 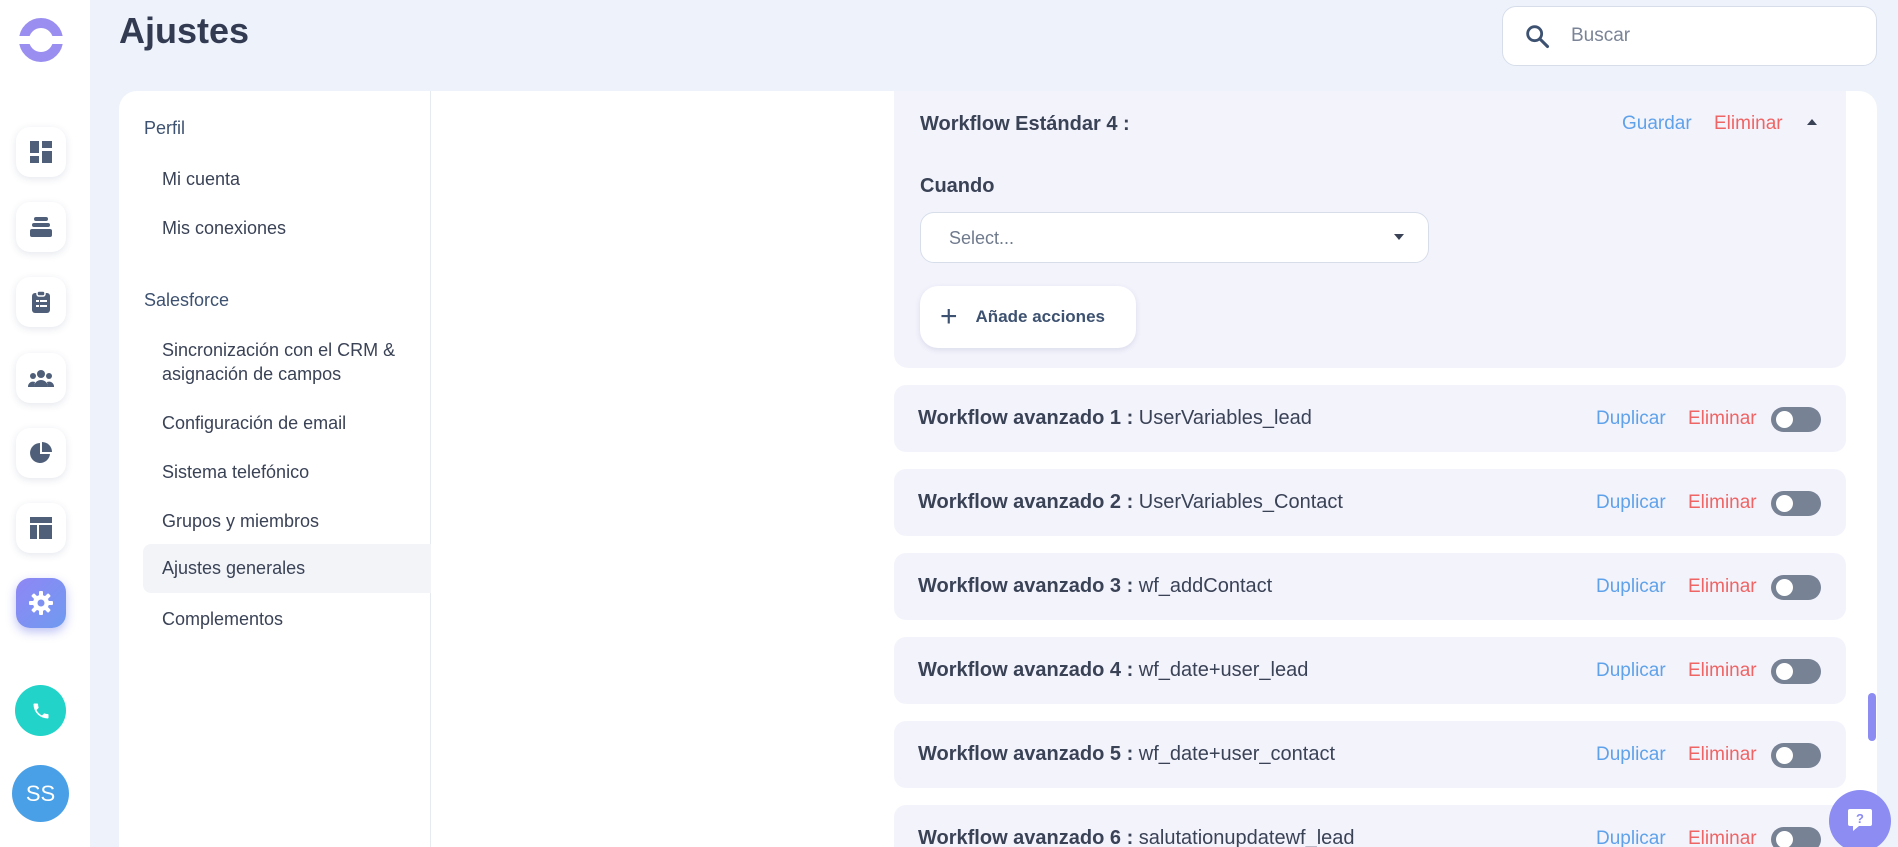 What do you see at coordinates (1716, 36) in the screenshot?
I see `search-input` at bounding box center [1716, 36].